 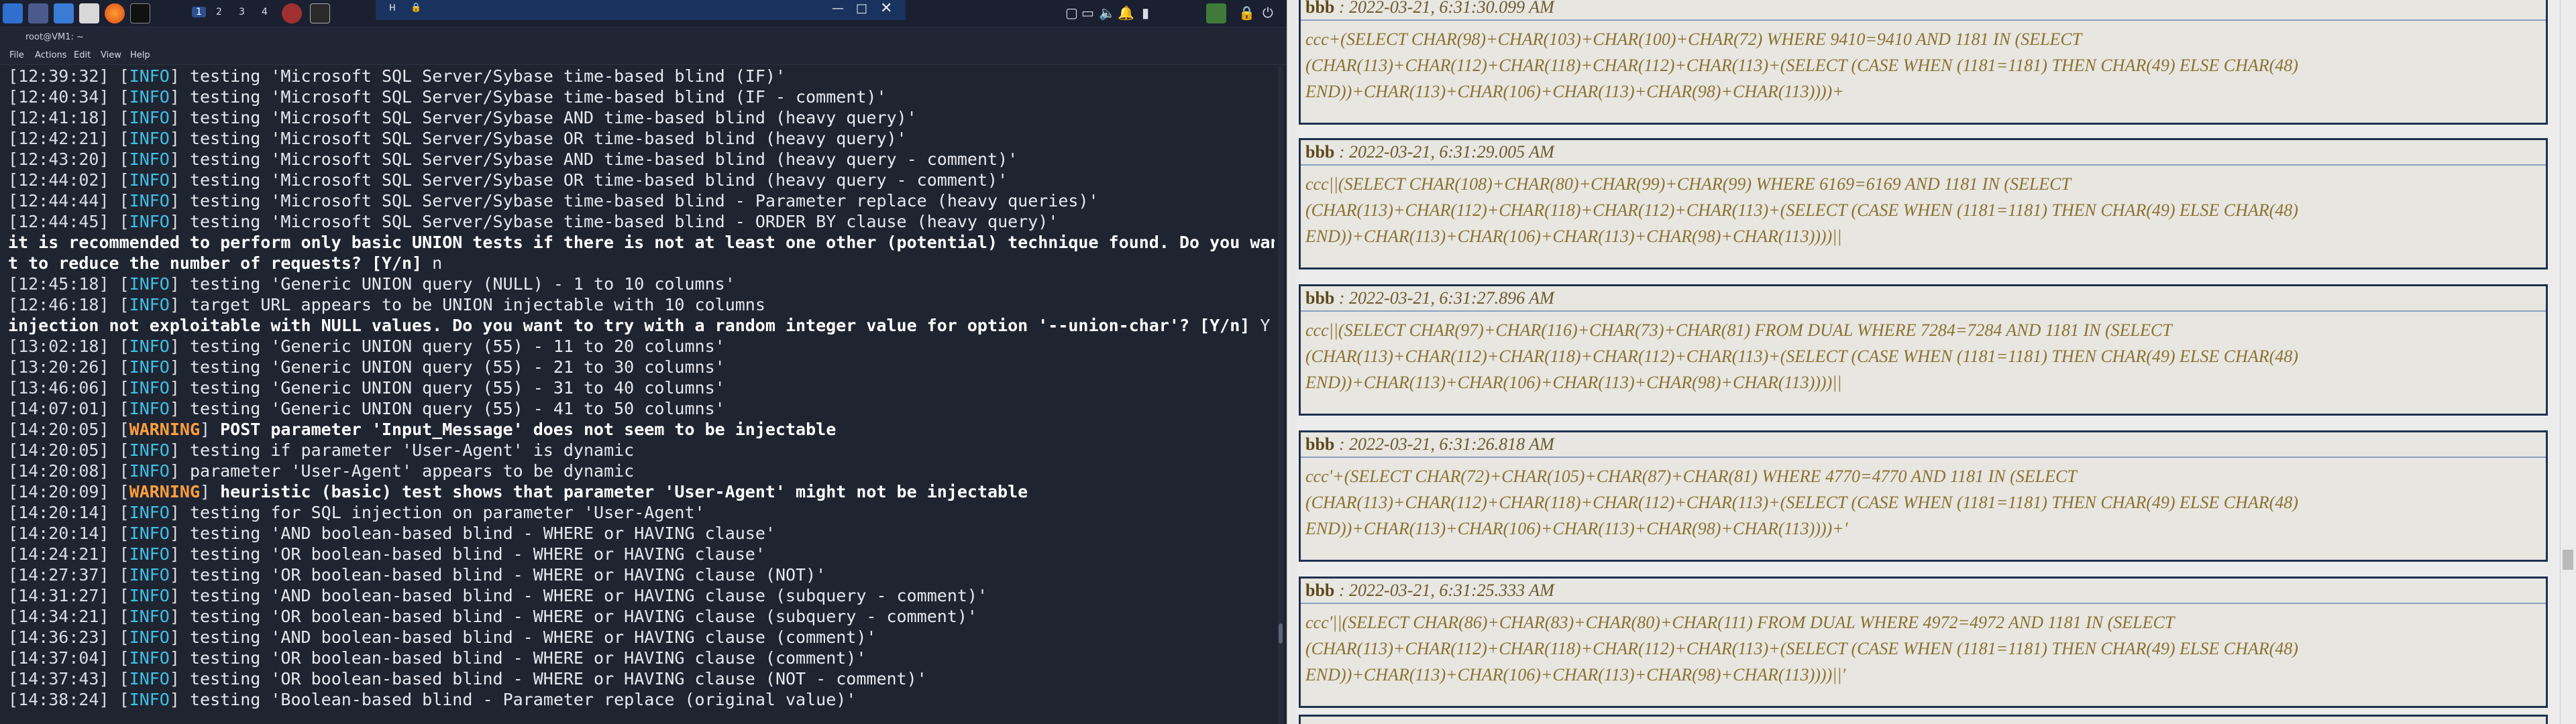 What do you see at coordinates (13, 13) in the screenshot?
I see `kali-menu-icon` at bounding box center [13, 13].